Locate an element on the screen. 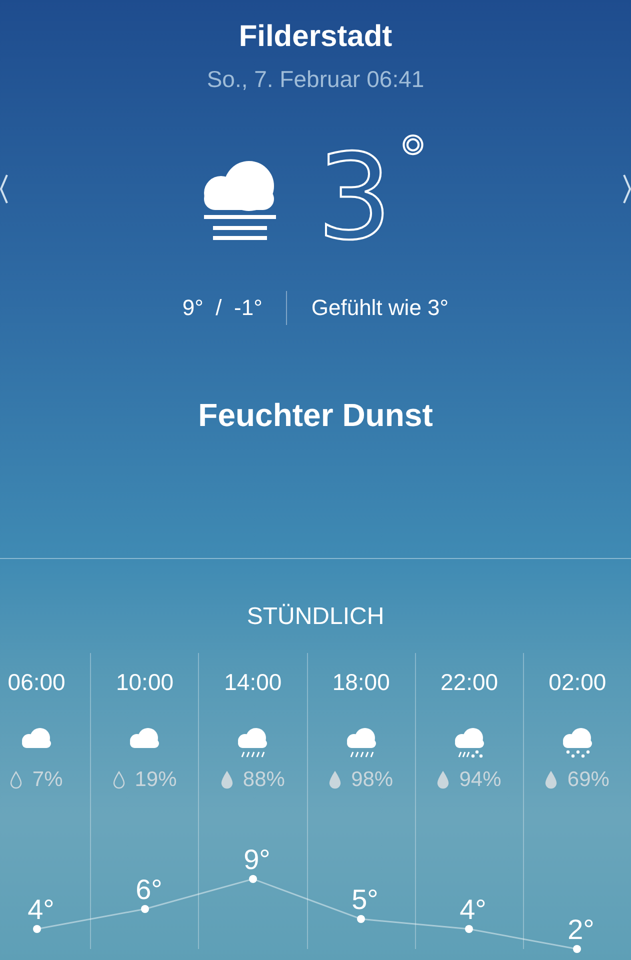 This screenshot has width=631, height=960. precipitation-chance: 69% is located at coordinates (588, 780).